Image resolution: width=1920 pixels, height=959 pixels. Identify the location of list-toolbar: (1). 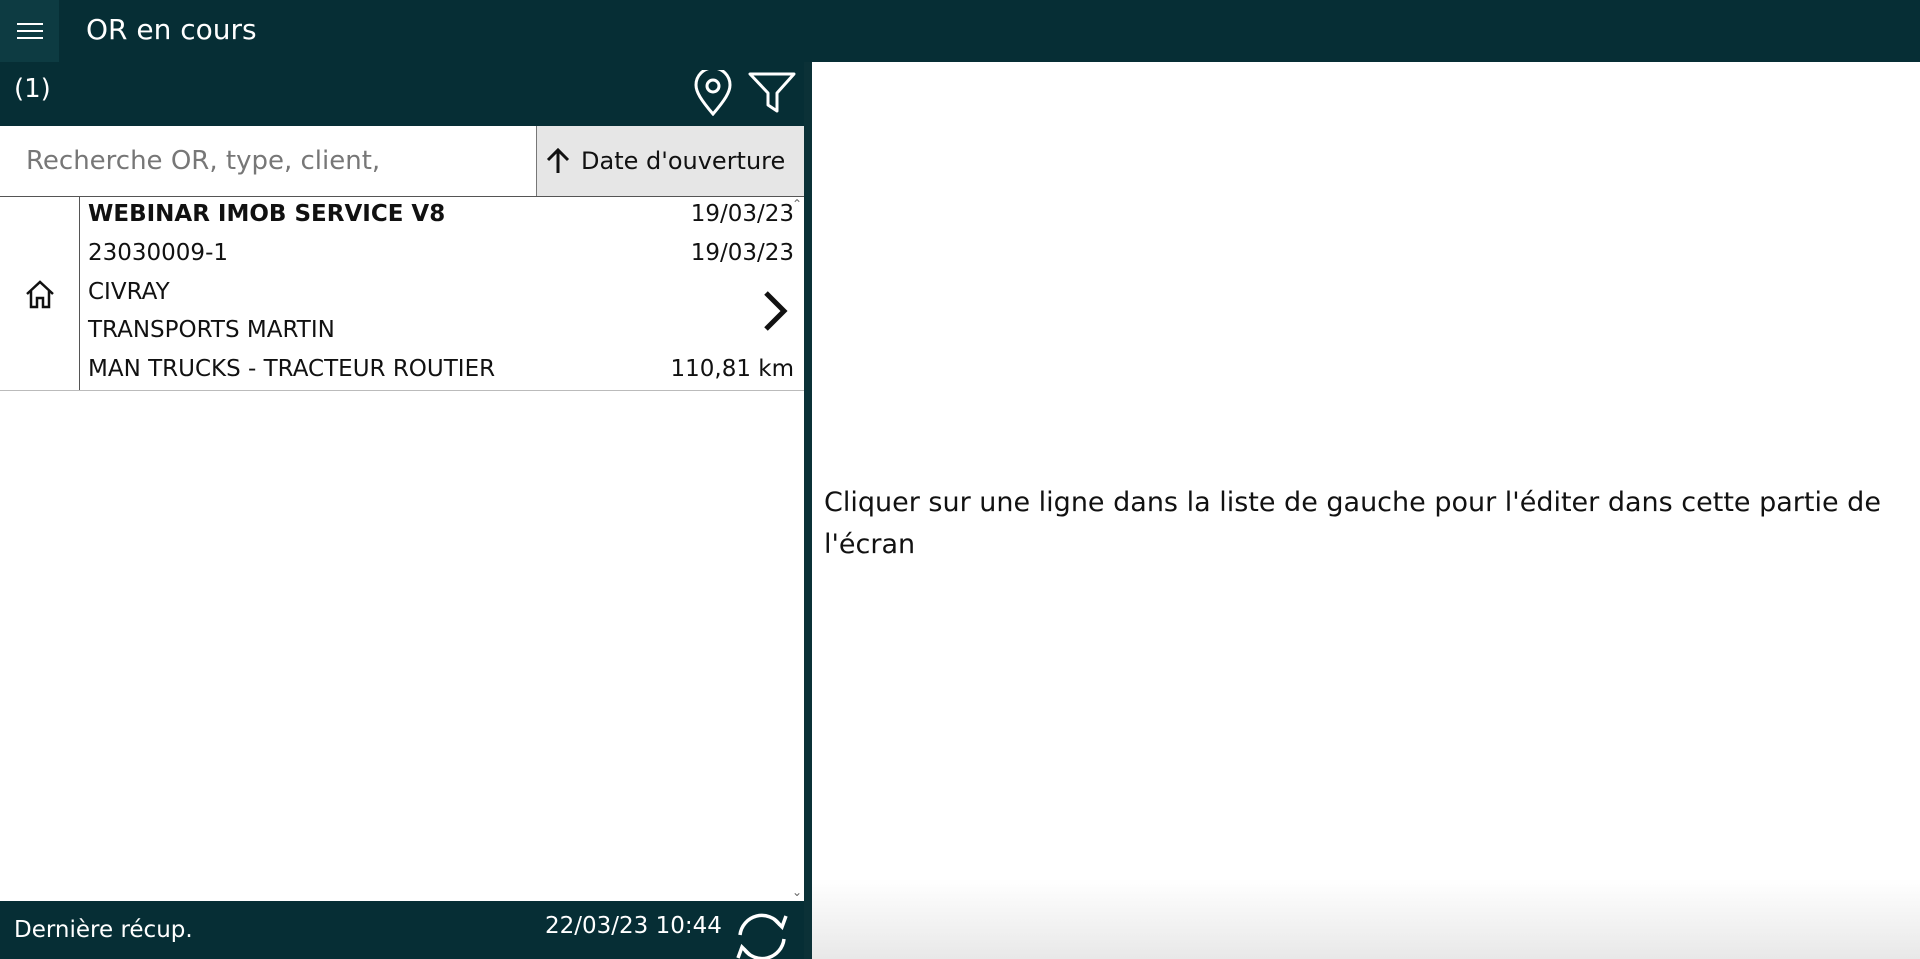
(402, 94).